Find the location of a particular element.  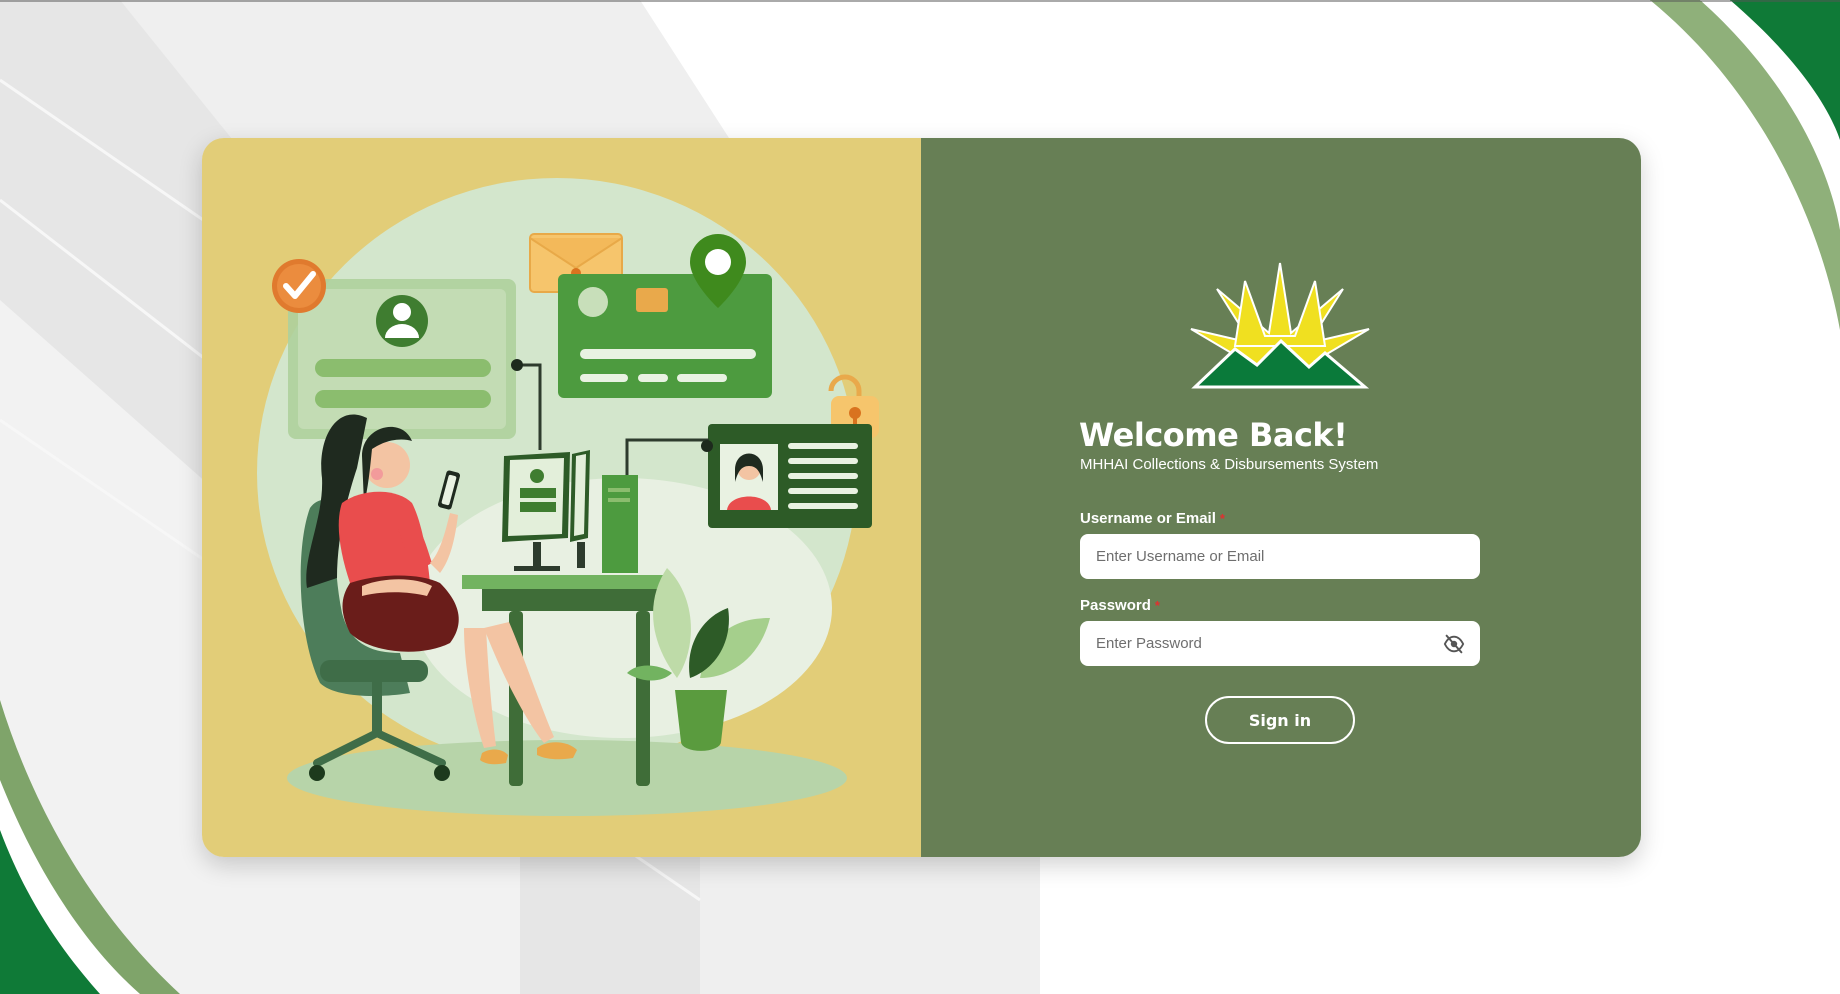

password-label: Password * is located at coordinates (1120, 605).